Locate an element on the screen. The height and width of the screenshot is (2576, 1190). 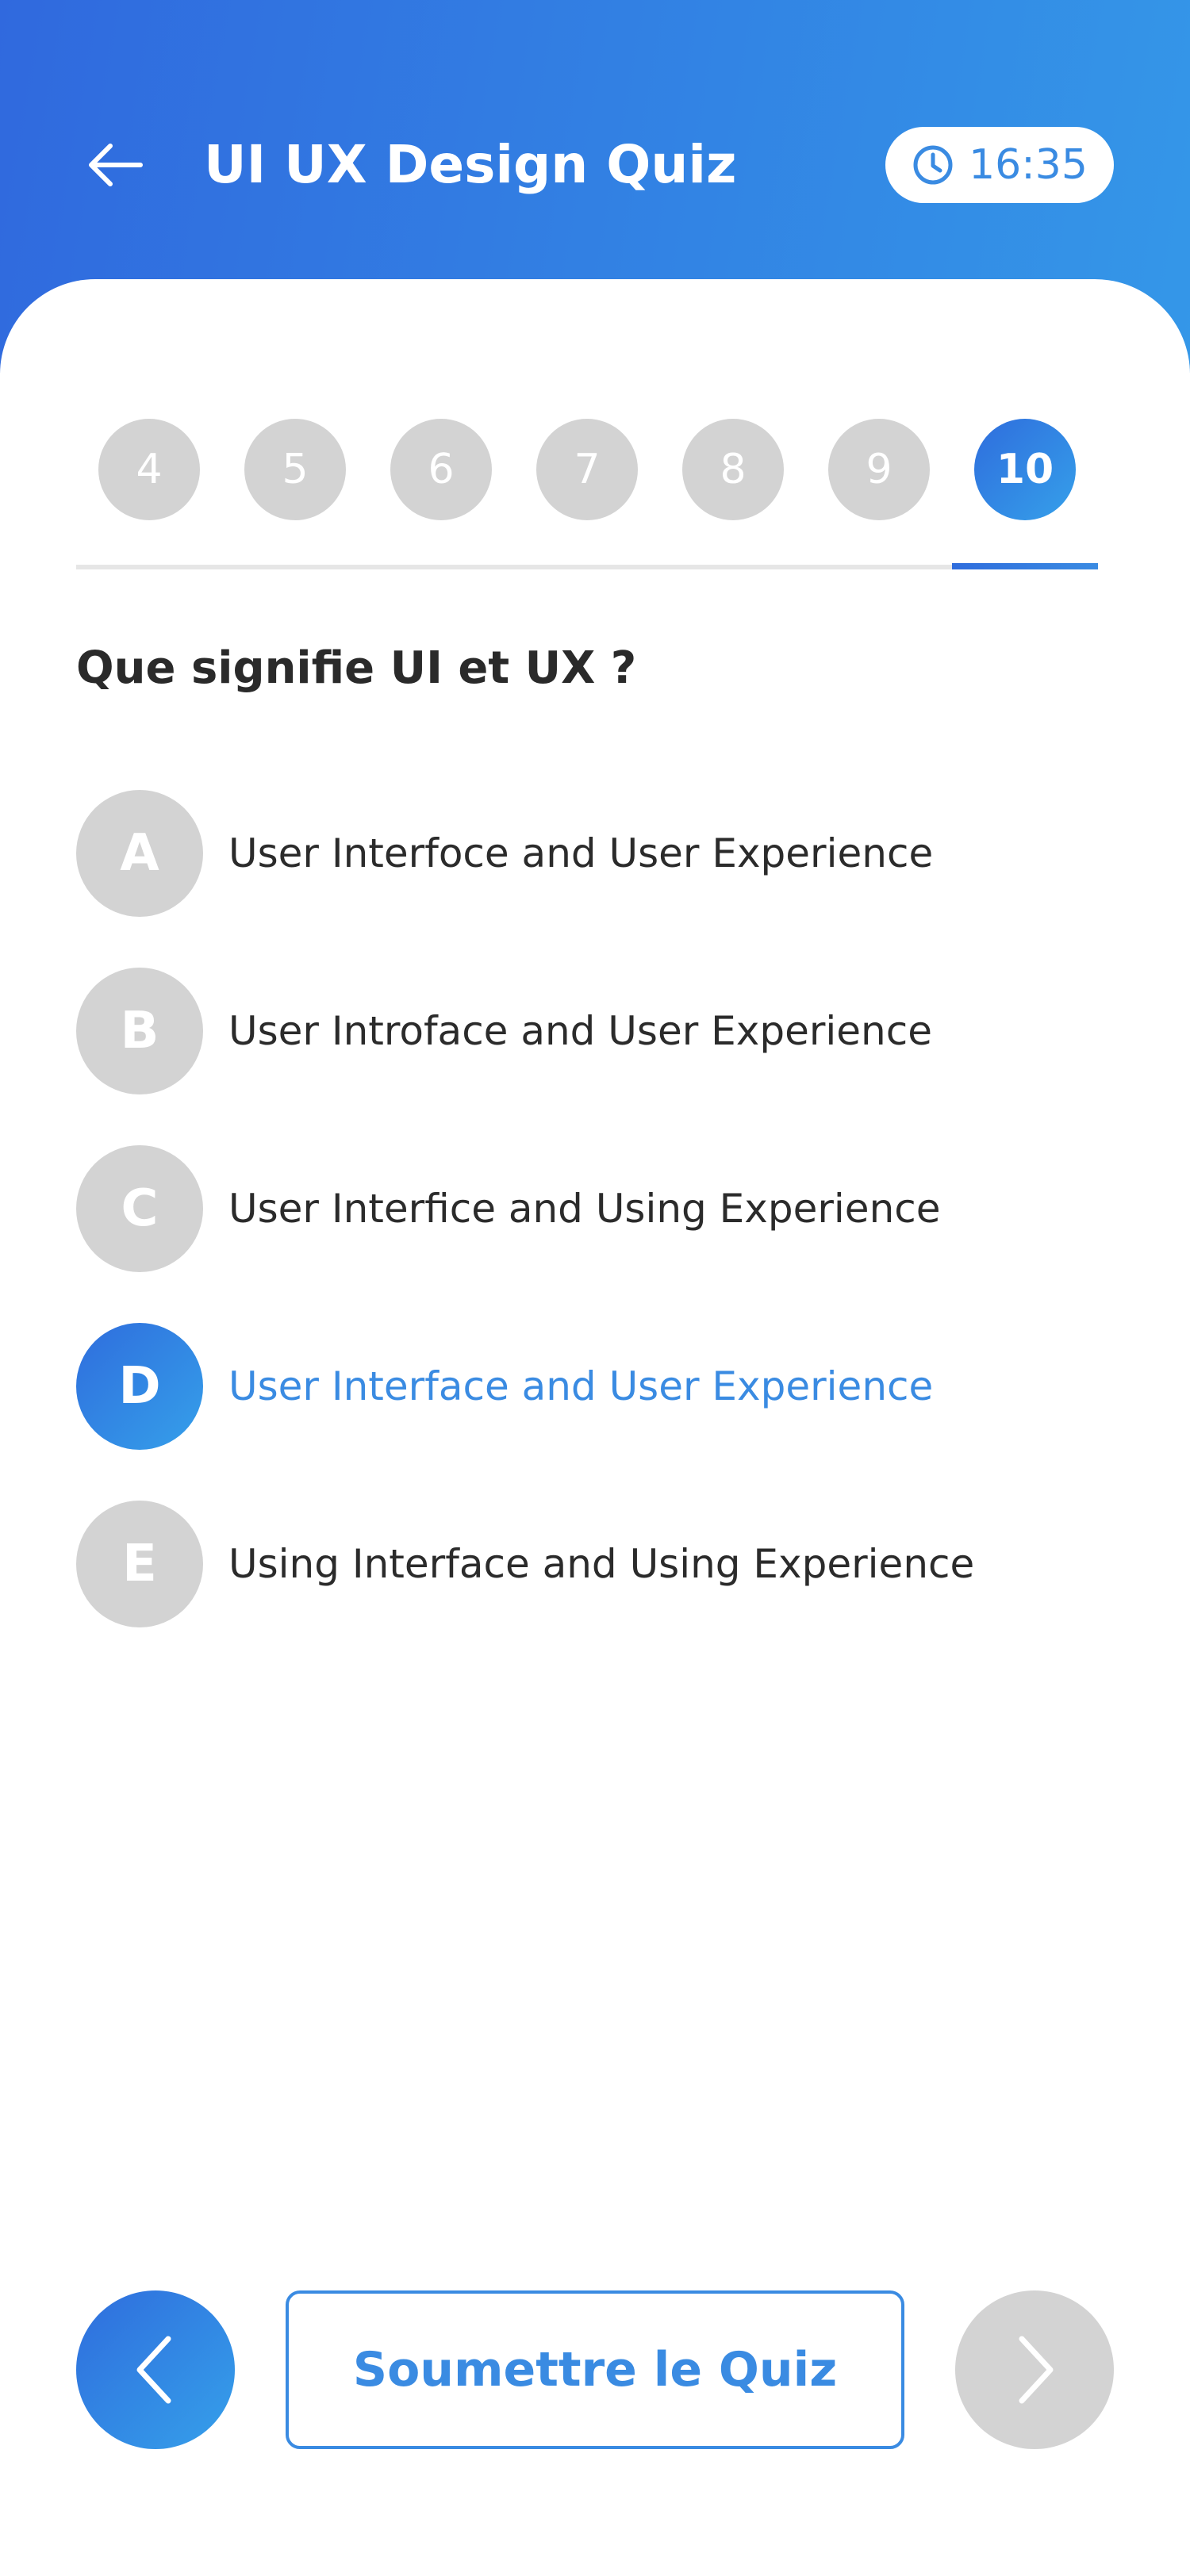
arrow-left-icon is located at coordinates (116, 165).